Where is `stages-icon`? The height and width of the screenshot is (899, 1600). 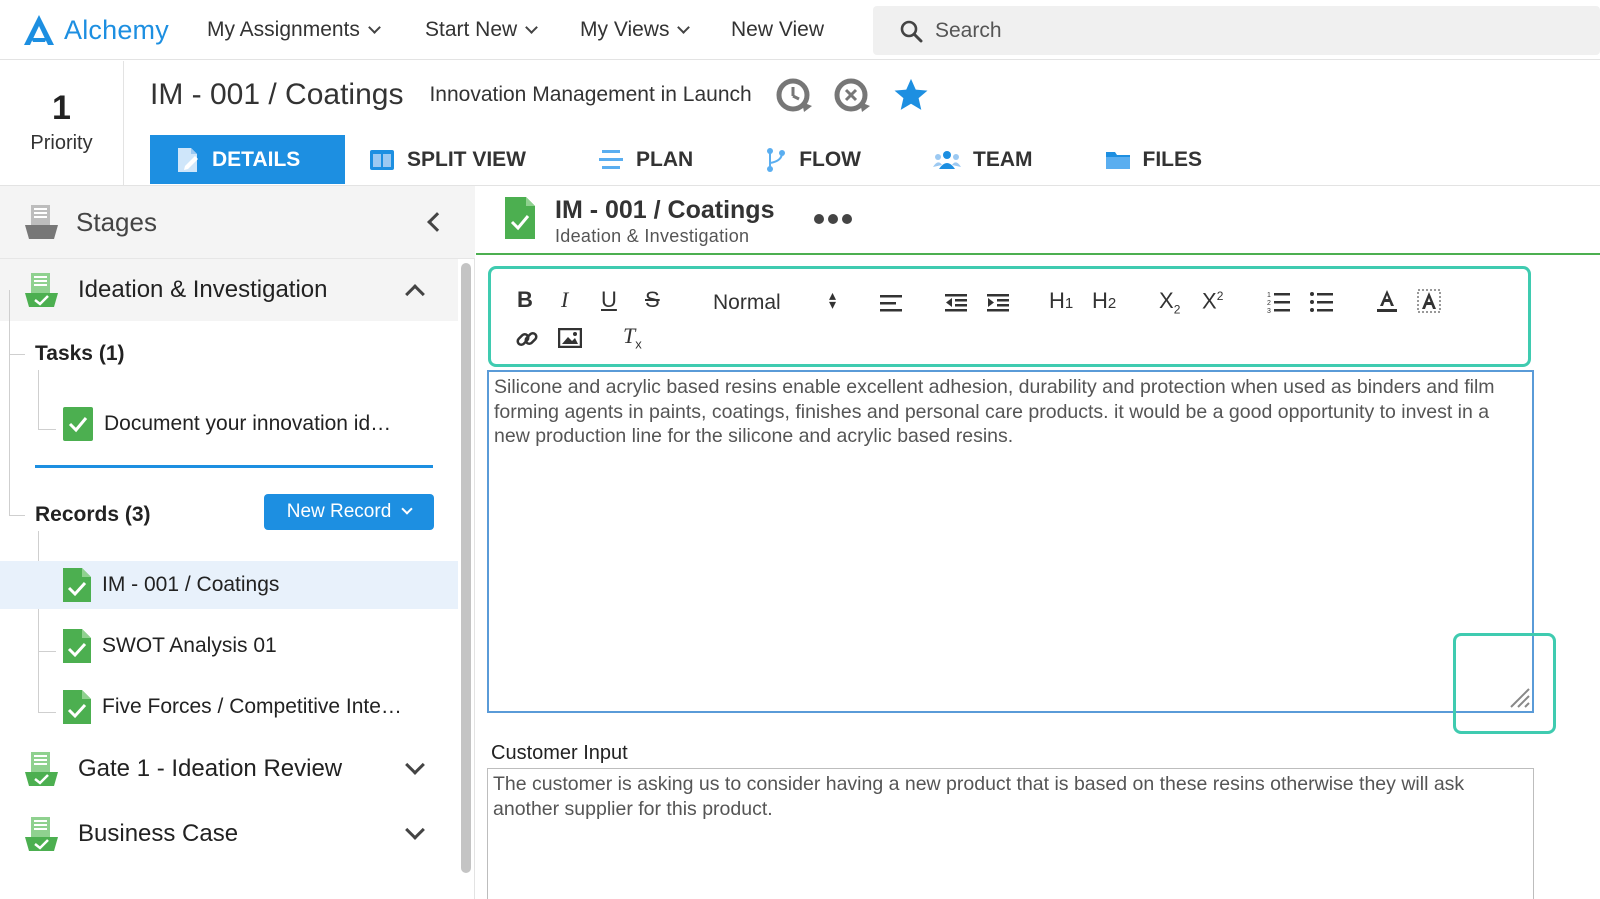 stages-icon is located at coordinates (41, 222).